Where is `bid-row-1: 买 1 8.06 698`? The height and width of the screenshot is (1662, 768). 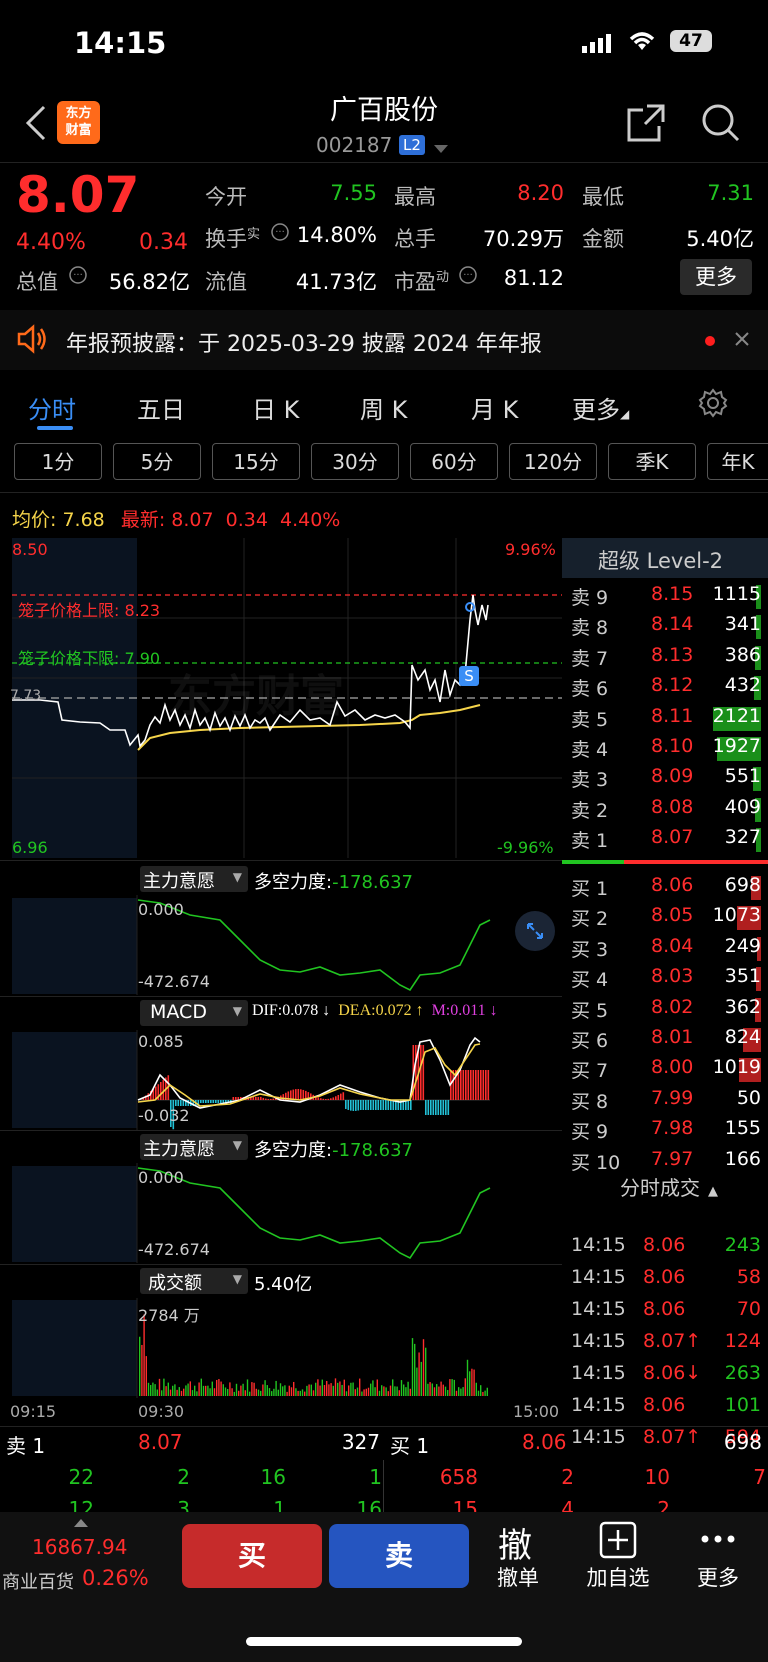
bid-row-1: 买 1 8.06 698 is located at coordinates (666, 889).